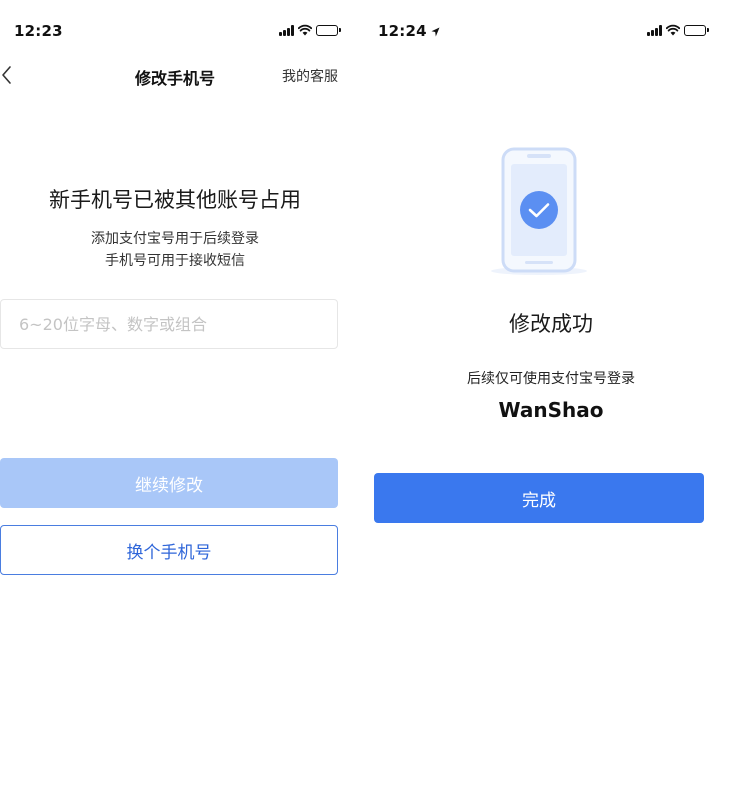 This screenshot has width=736, height=799. What do you see at coordinates (175, 200) in the screenshot?
I see `occupied-heading: 新手机号已被其他账号占用` at bounding box center [175, 200].